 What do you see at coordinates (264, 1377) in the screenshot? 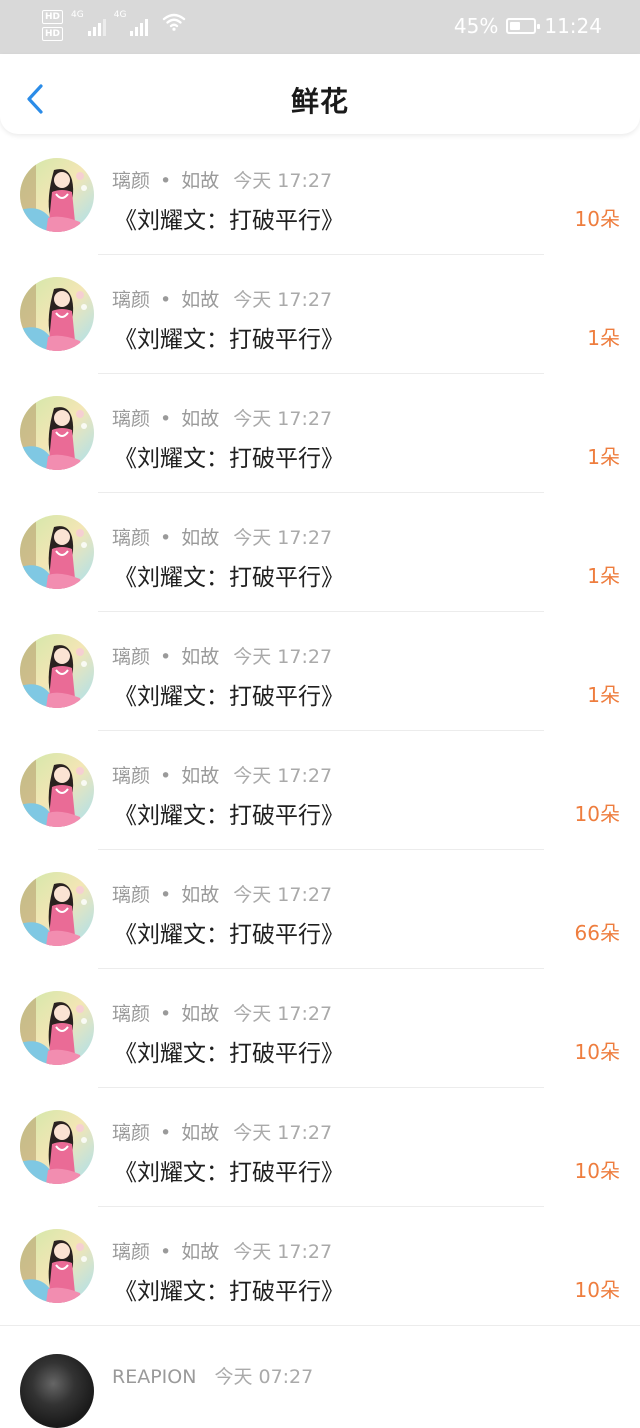
I see `timestamp: 今天 07:27` at bounding box center [264, 1377].